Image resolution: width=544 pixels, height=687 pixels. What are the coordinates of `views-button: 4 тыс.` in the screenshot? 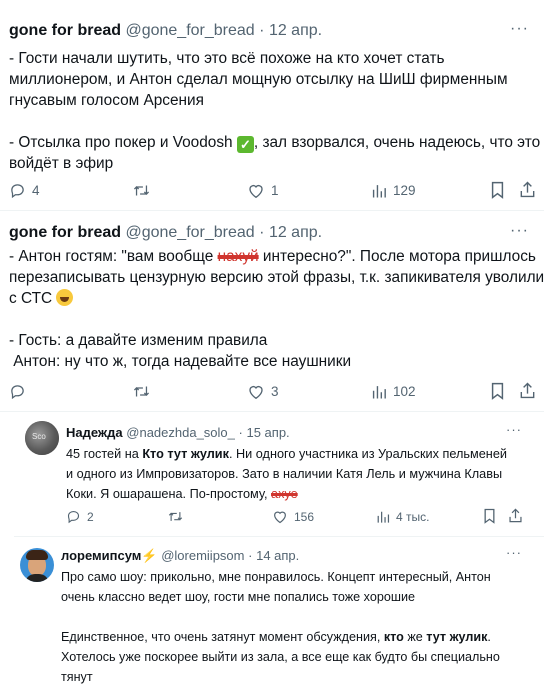 It's located at (402, 516).